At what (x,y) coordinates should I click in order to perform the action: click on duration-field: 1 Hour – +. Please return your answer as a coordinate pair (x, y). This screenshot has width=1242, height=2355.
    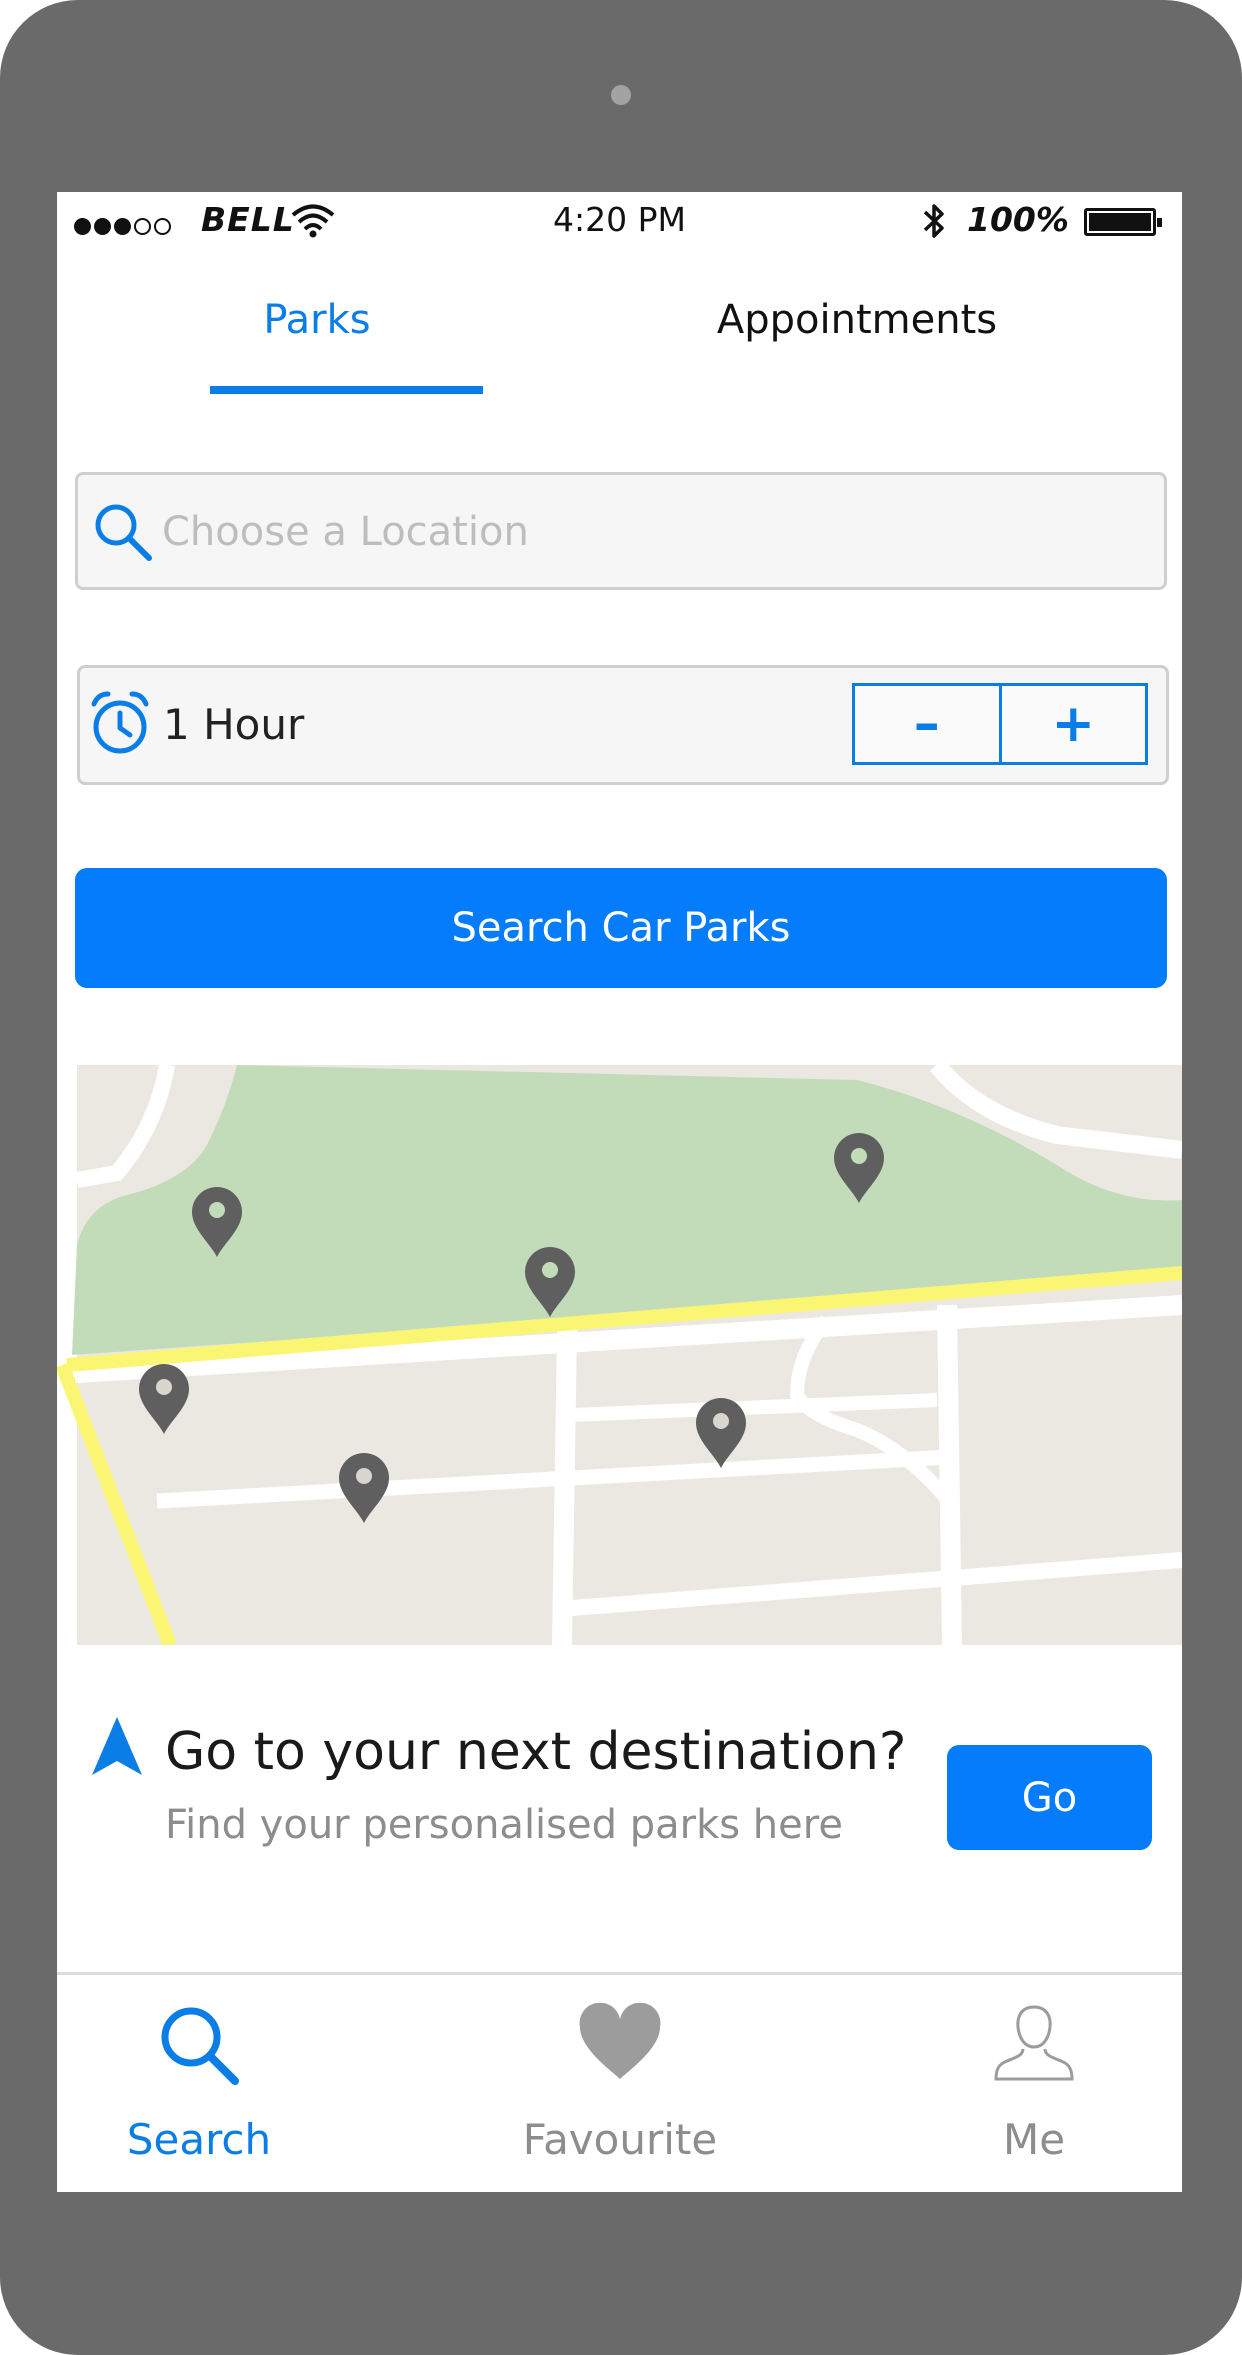
    Looking at the image, I should click on (623, 725).